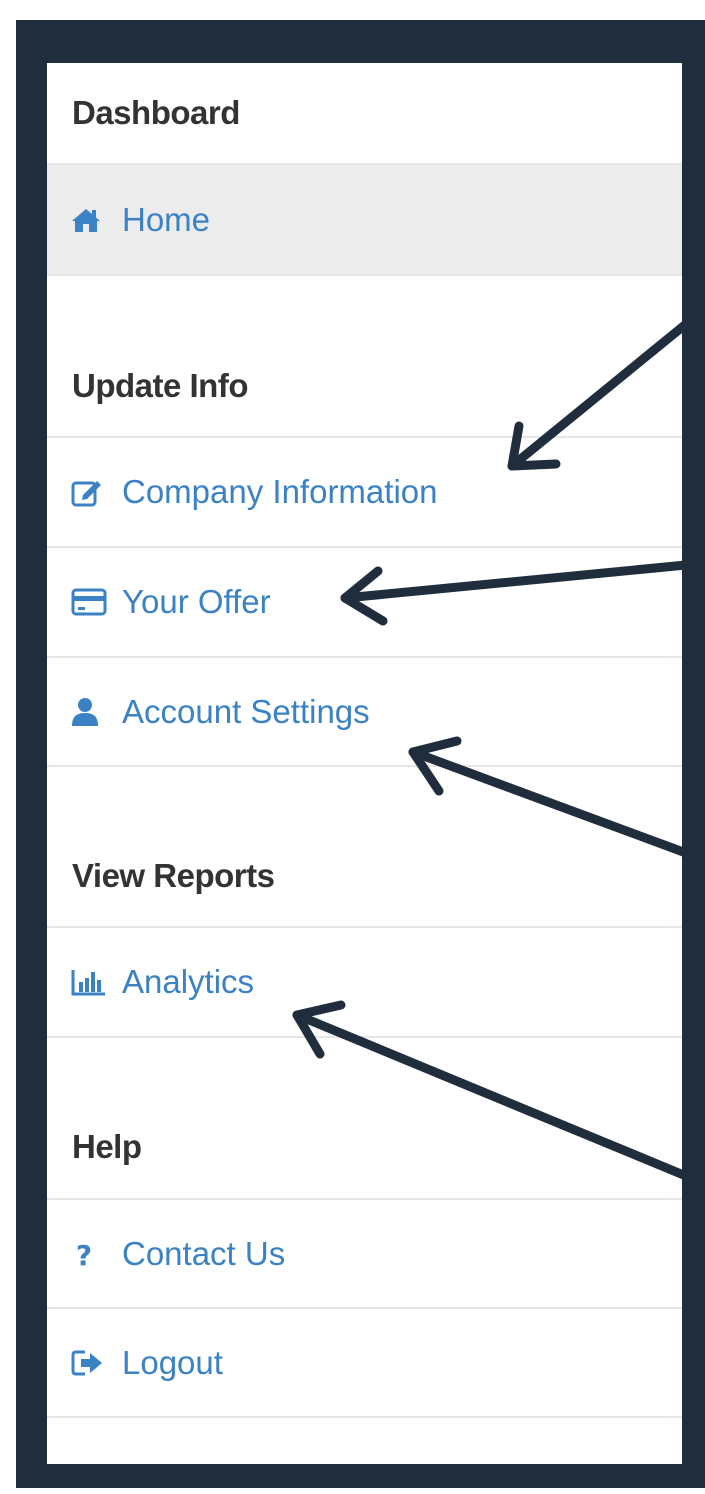  What do you see at coordinates (90, 982) in the screenshot?
I see `bar-chart-icon` at bounding box center [90, 982].